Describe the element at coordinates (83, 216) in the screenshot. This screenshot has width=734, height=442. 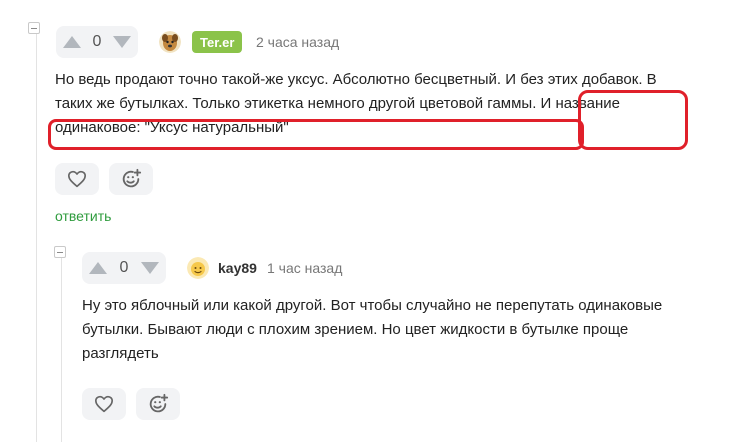
I see `reply-link: ответить` at that location.